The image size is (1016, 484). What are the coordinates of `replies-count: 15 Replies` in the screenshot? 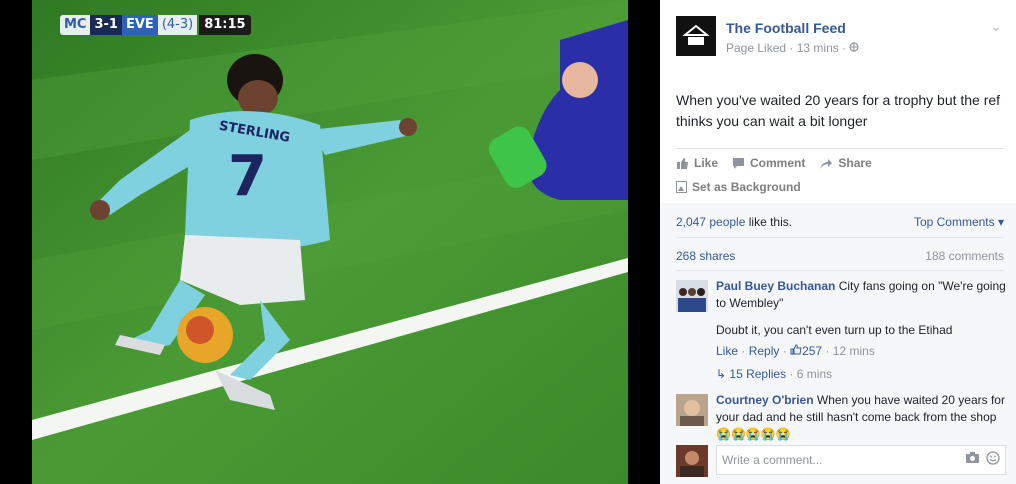 It's located at (758, 374).